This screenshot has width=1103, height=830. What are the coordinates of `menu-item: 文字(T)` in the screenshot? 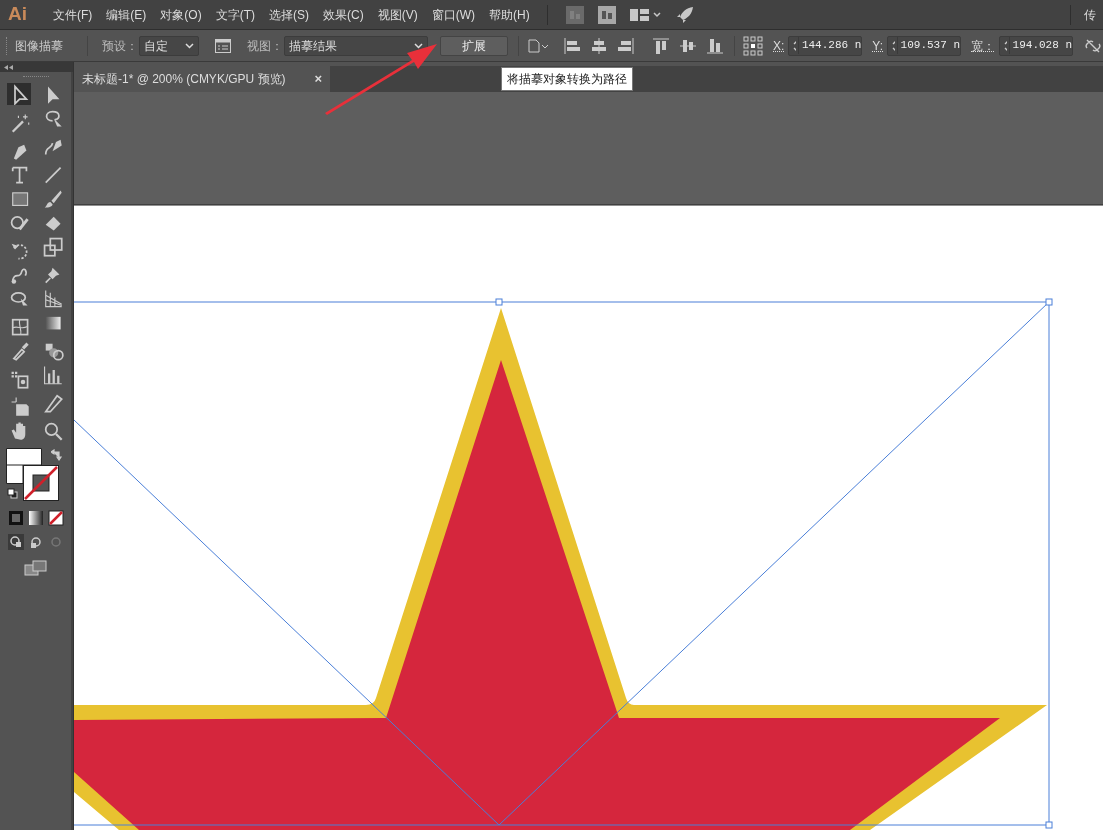 It's located at (235, 14).